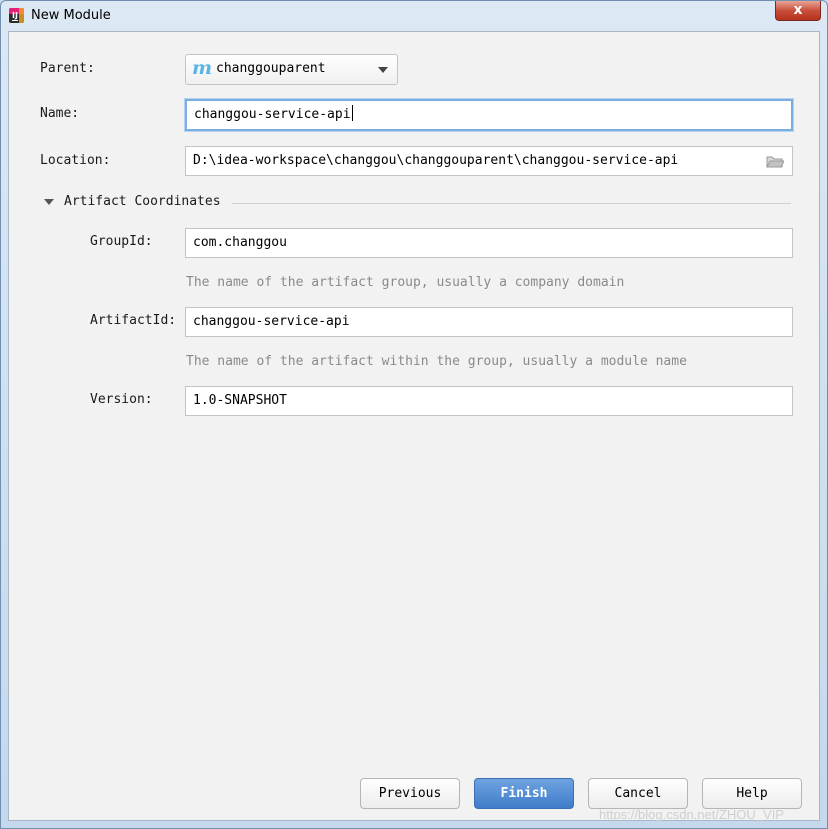  Describe the element at coordinates (202, 68) in the screenshot. I see `maven-module-icon: m` at that location.